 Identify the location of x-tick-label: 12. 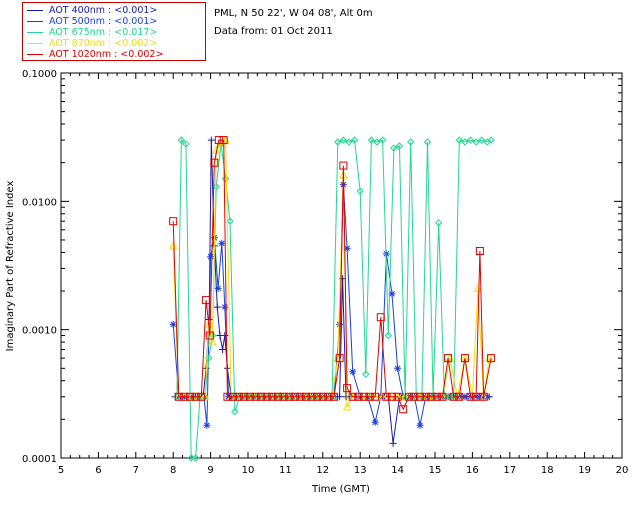
(322, 470).